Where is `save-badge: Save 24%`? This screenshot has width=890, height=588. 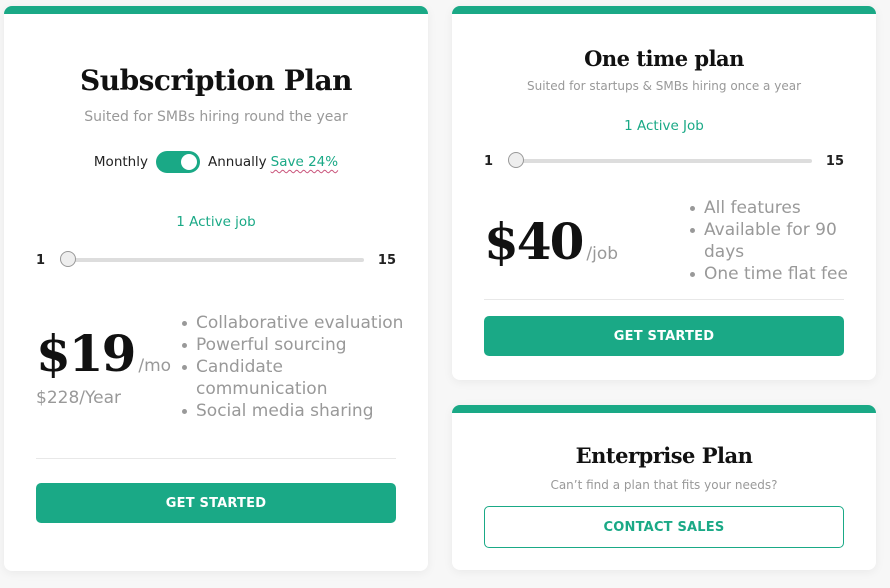 save-badge: Save 24% is located at coordinates (304, 162).